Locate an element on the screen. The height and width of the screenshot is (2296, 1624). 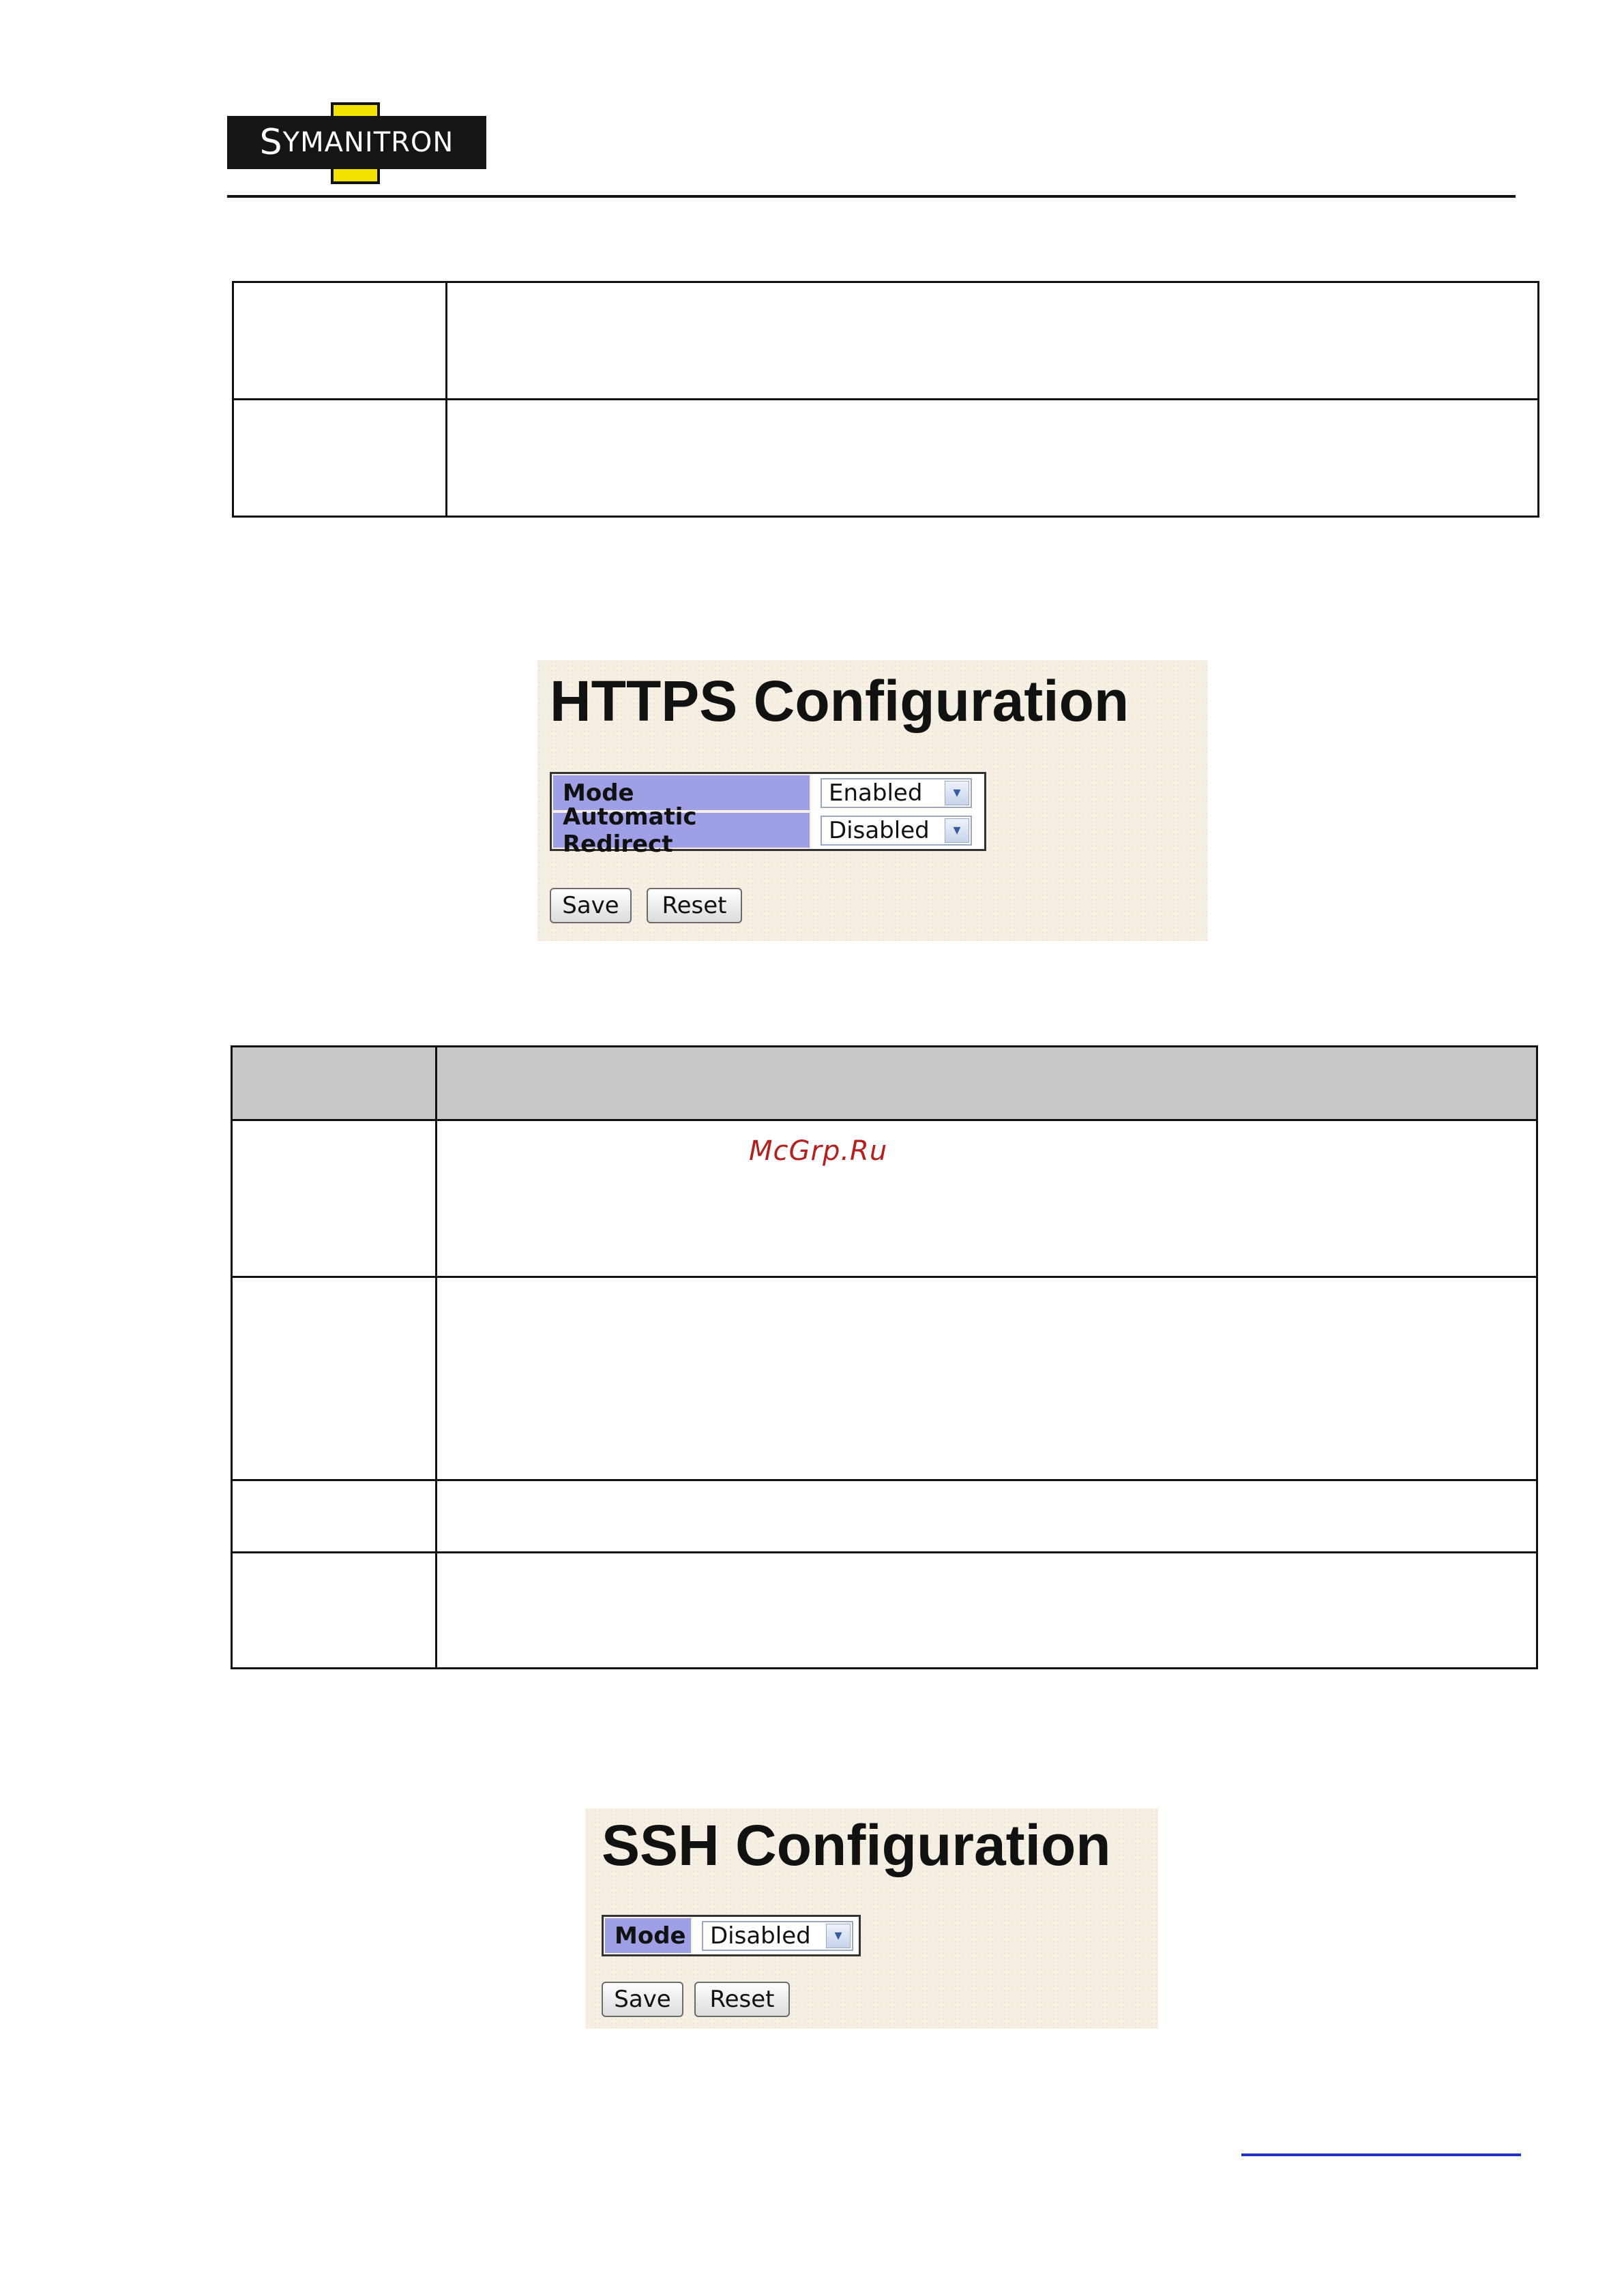
https-mode-select-value: Enabled is located at coordinates (876, 793).